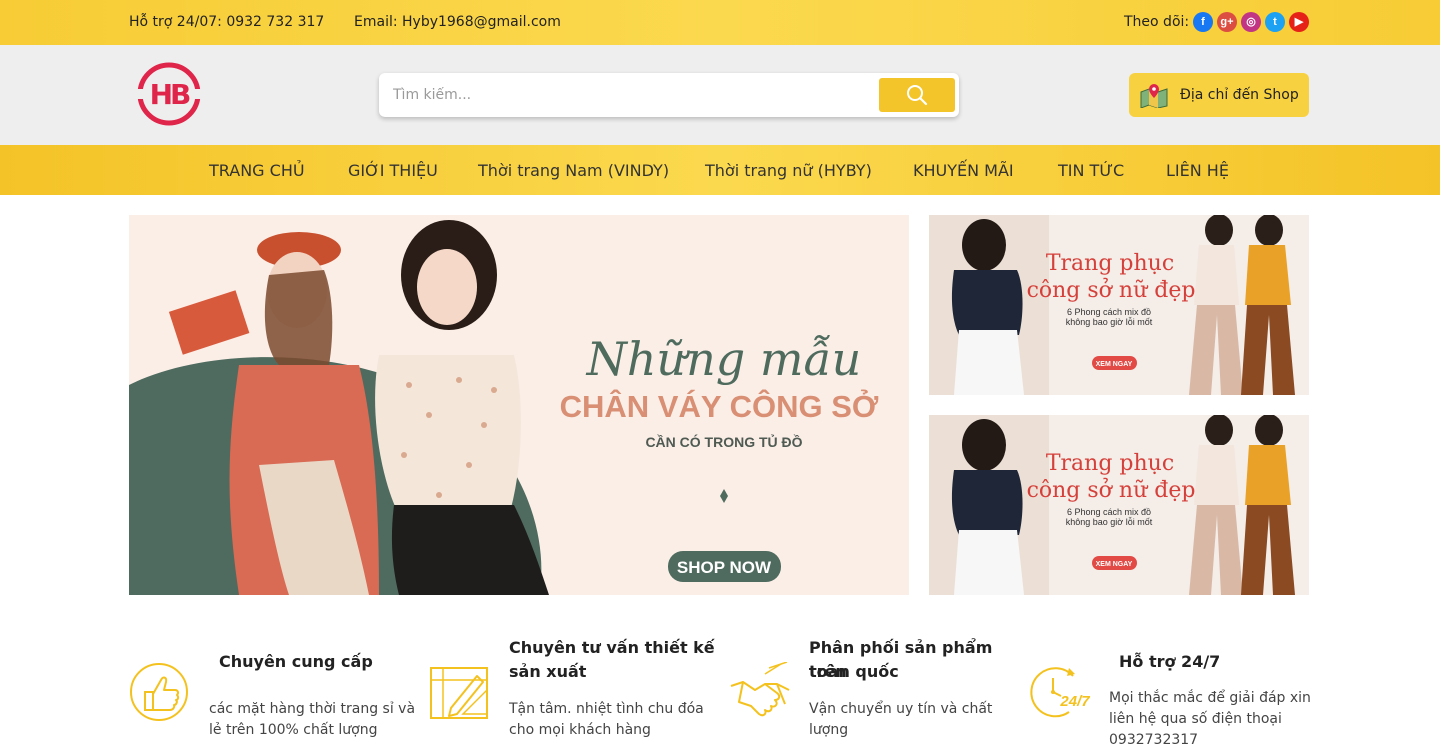  I want to click on feature-desc-line1: Mọi thắc mắc để giải đáp xin, so click(1210, 698).